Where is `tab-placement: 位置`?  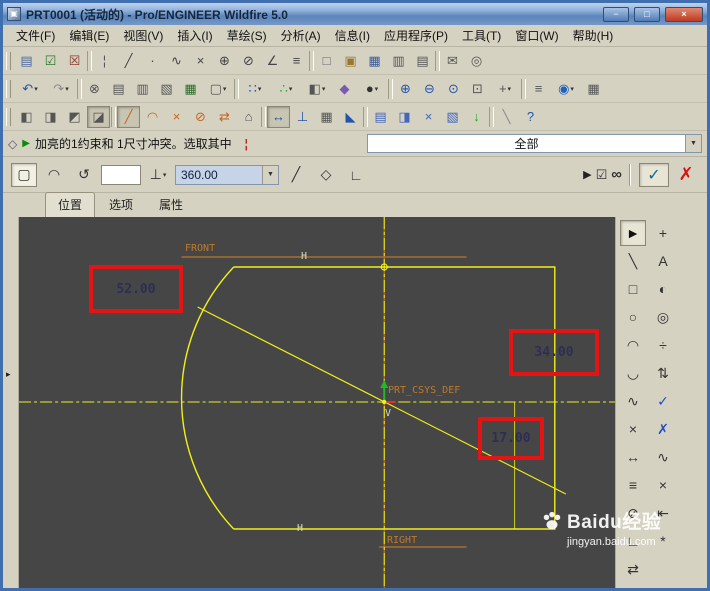
tab-placement: 位置 is located at coordinates (70, 204).